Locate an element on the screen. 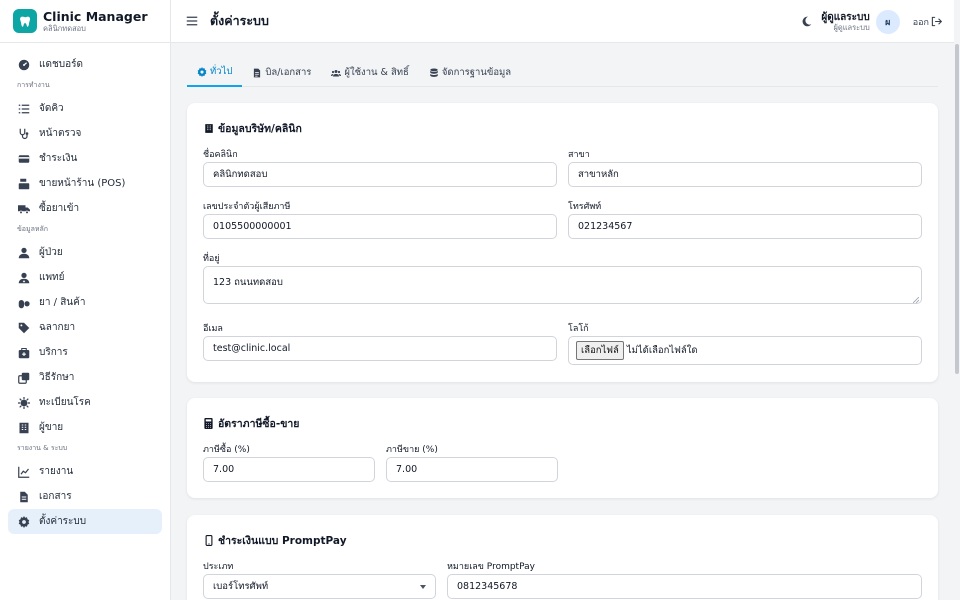 This screenshot has width=960, height=600. sidebar-item-pos: ขายหน้าร้าน (POS) is located at coordinates (85, 183).